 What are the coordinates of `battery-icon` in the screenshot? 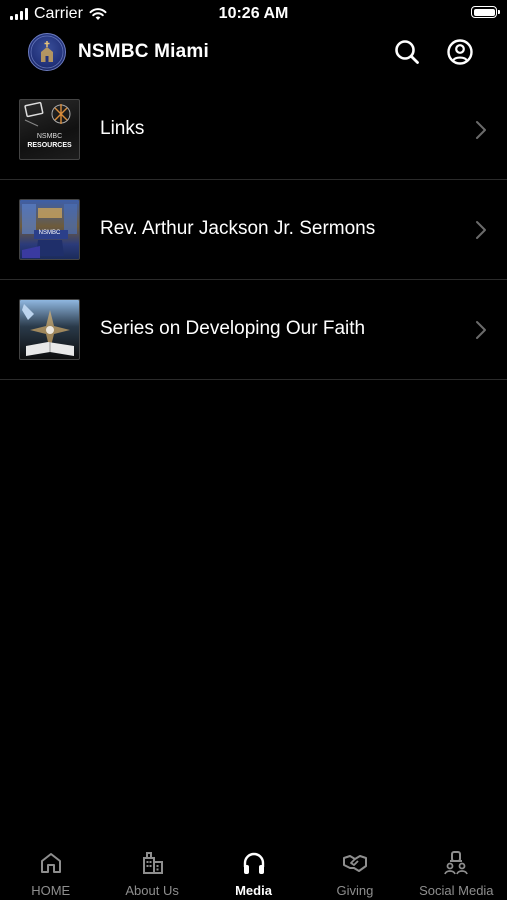 It's located at (485, 12).